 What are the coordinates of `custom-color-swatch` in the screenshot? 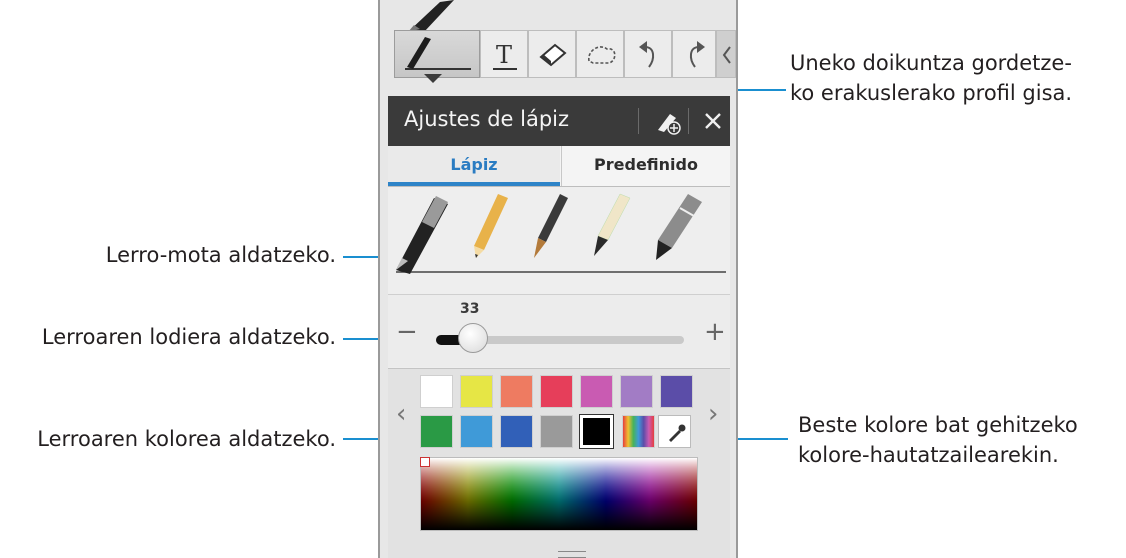 It's located at (638, 431).